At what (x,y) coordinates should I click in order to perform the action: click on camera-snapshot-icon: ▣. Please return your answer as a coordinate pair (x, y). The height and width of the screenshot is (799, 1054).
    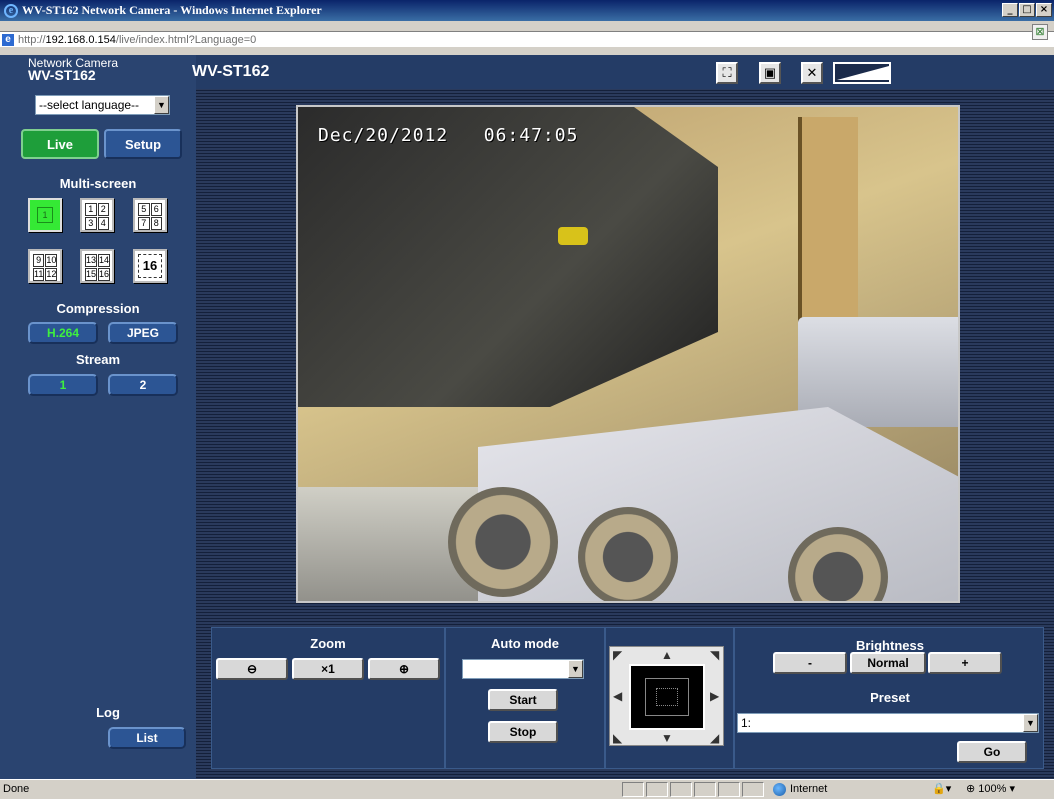
    Looking at the image, I should click on (770, 73).